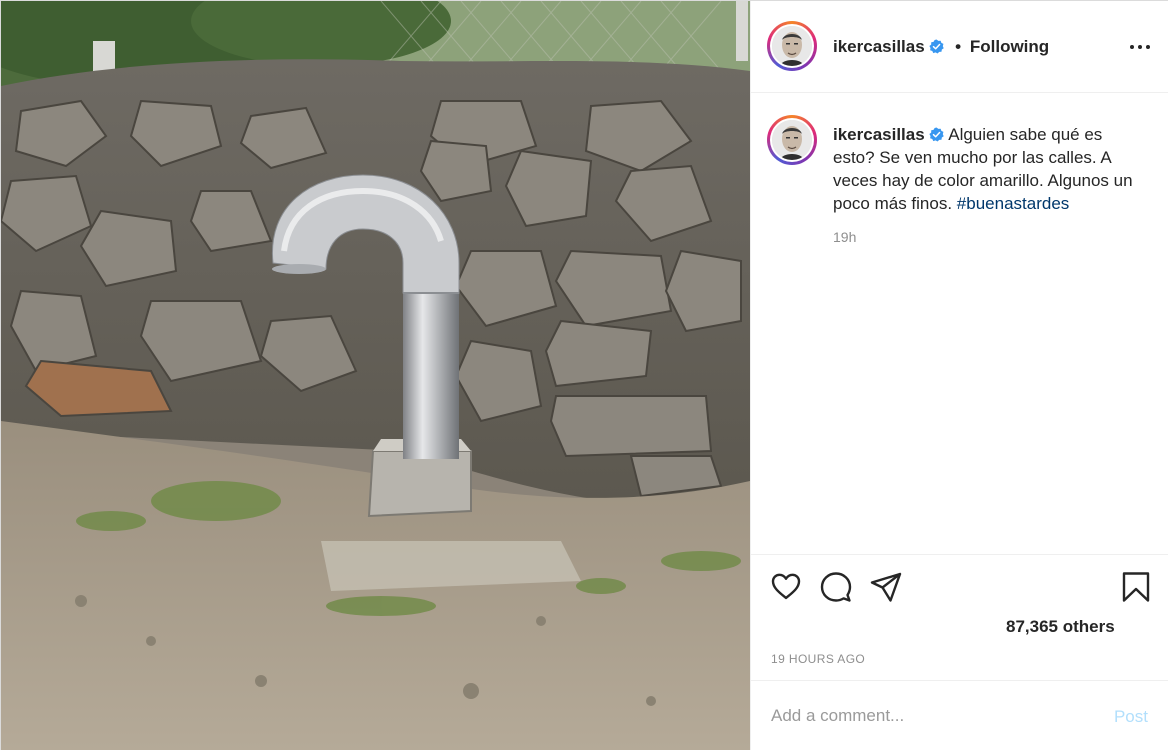 This screenshot has width=1168, height=750. Describe the element at coordinates (836, 587) in the screenshot. I see `comment-icon` at that location.